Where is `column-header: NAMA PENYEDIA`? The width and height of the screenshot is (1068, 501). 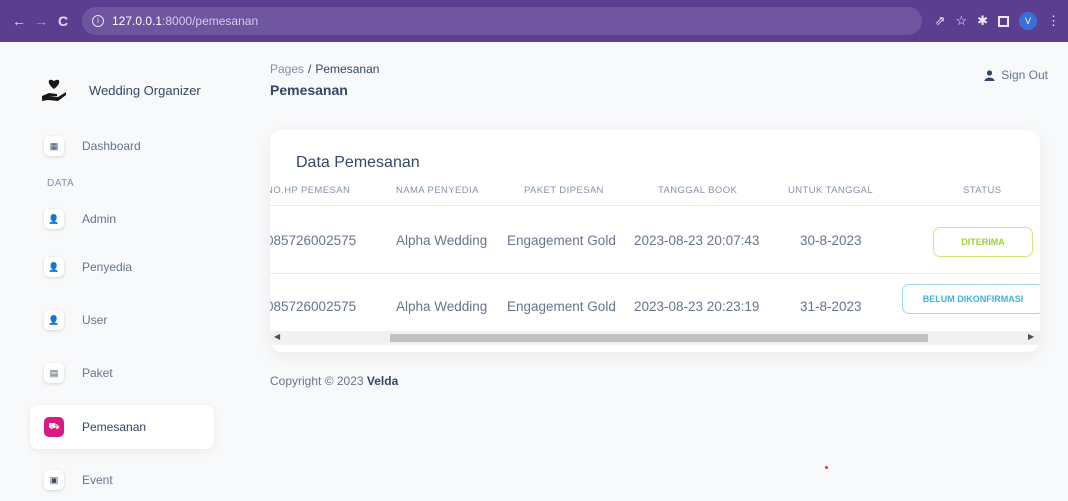
column-header: NAMA PENYEDIA is located at coordinates (437, 190).